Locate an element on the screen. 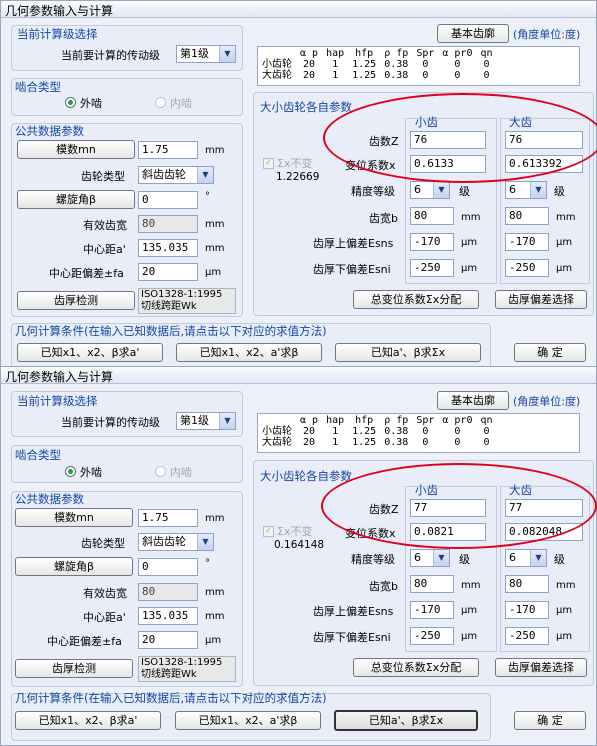  table-header-cell: α pr0 is located at coordinates (457, 420).